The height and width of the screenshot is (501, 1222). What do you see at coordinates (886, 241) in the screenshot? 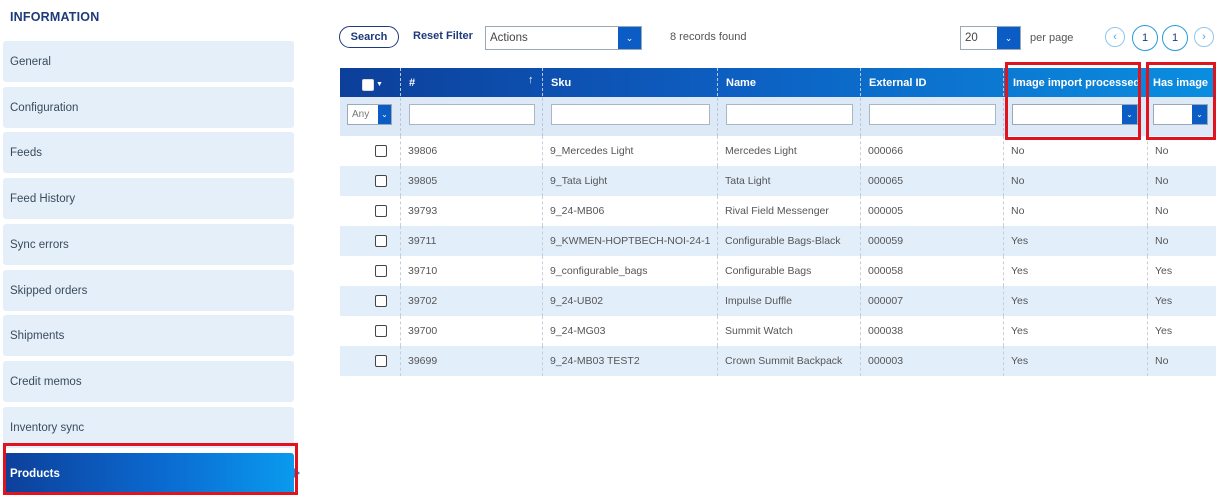
I see `cell-external-id: 000059` at bounding box center [886, 241].